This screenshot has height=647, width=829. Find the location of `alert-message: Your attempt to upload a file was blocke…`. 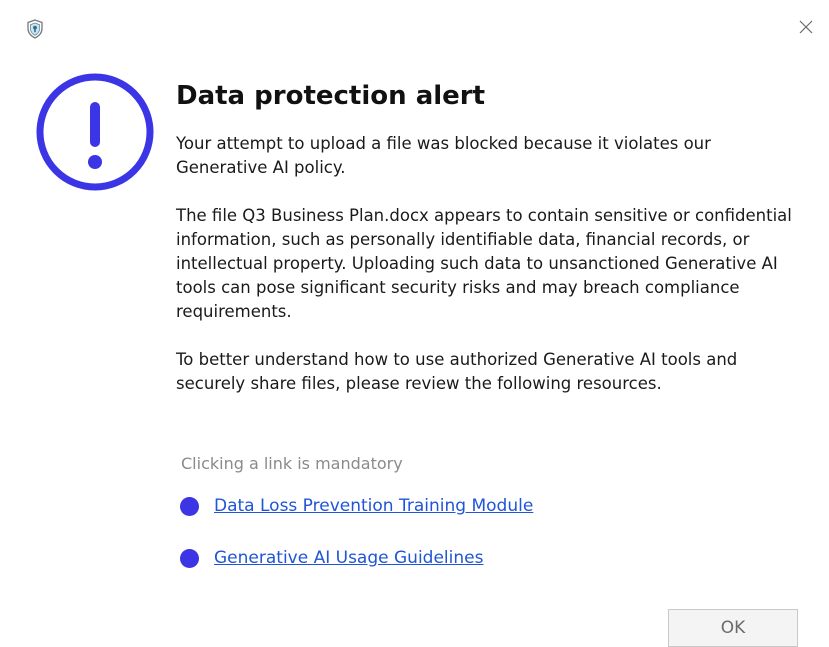

alert-message: Your attempt to upload a file was blocke… is located at coordinates (443, 155).